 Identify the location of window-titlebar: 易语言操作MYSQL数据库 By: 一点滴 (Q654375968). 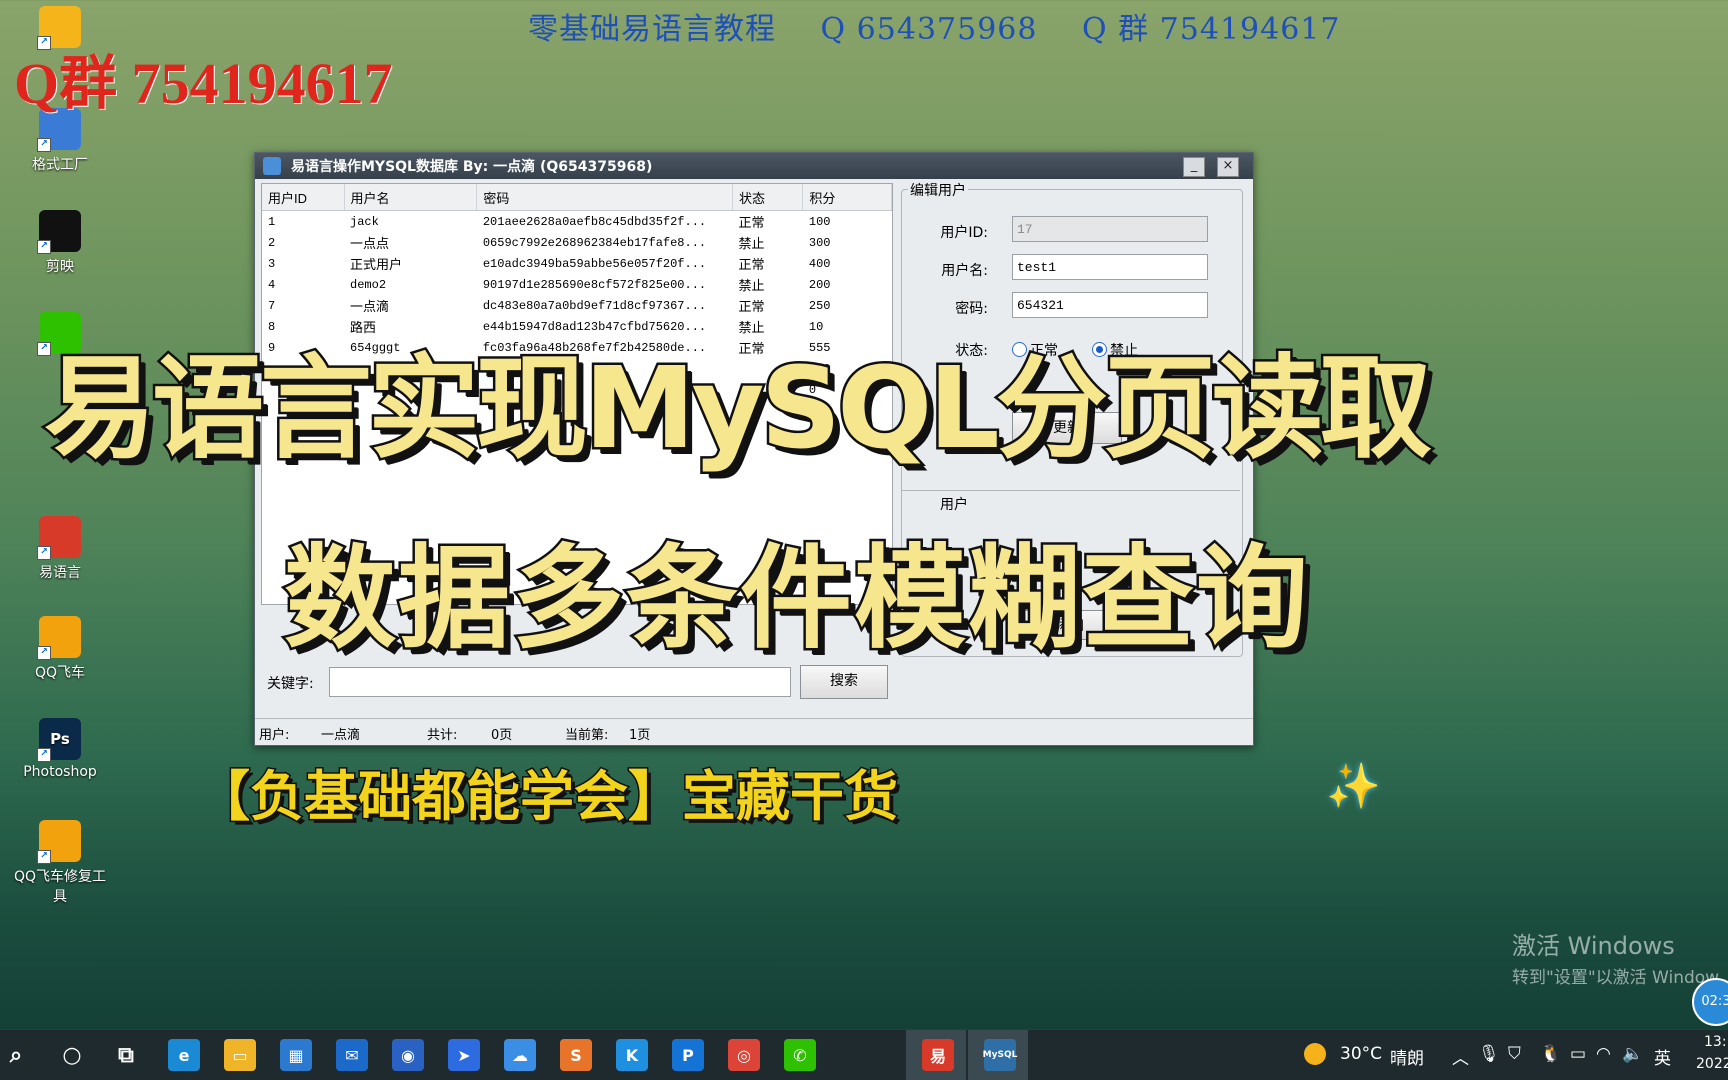
(754, 166).